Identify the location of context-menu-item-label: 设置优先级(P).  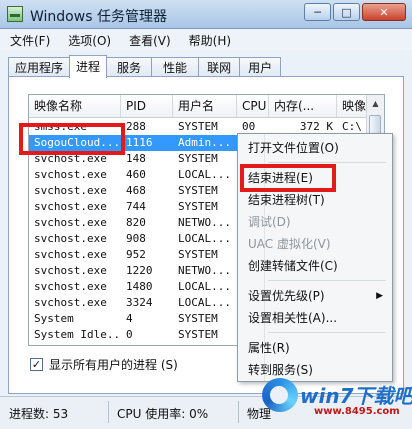
(286, 296).